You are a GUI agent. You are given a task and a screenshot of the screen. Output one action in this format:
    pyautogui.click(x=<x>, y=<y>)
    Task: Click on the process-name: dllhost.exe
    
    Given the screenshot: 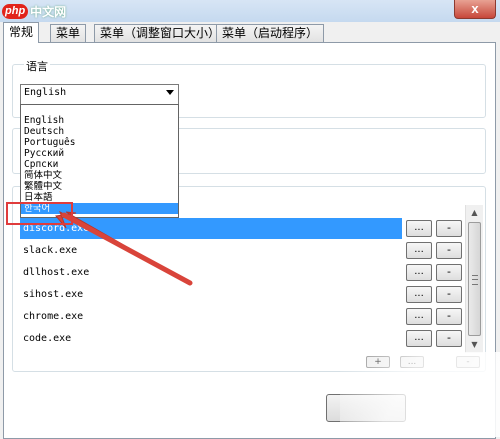 What is the action you would take?
    pyautogui.click(x=211, y=272)
    